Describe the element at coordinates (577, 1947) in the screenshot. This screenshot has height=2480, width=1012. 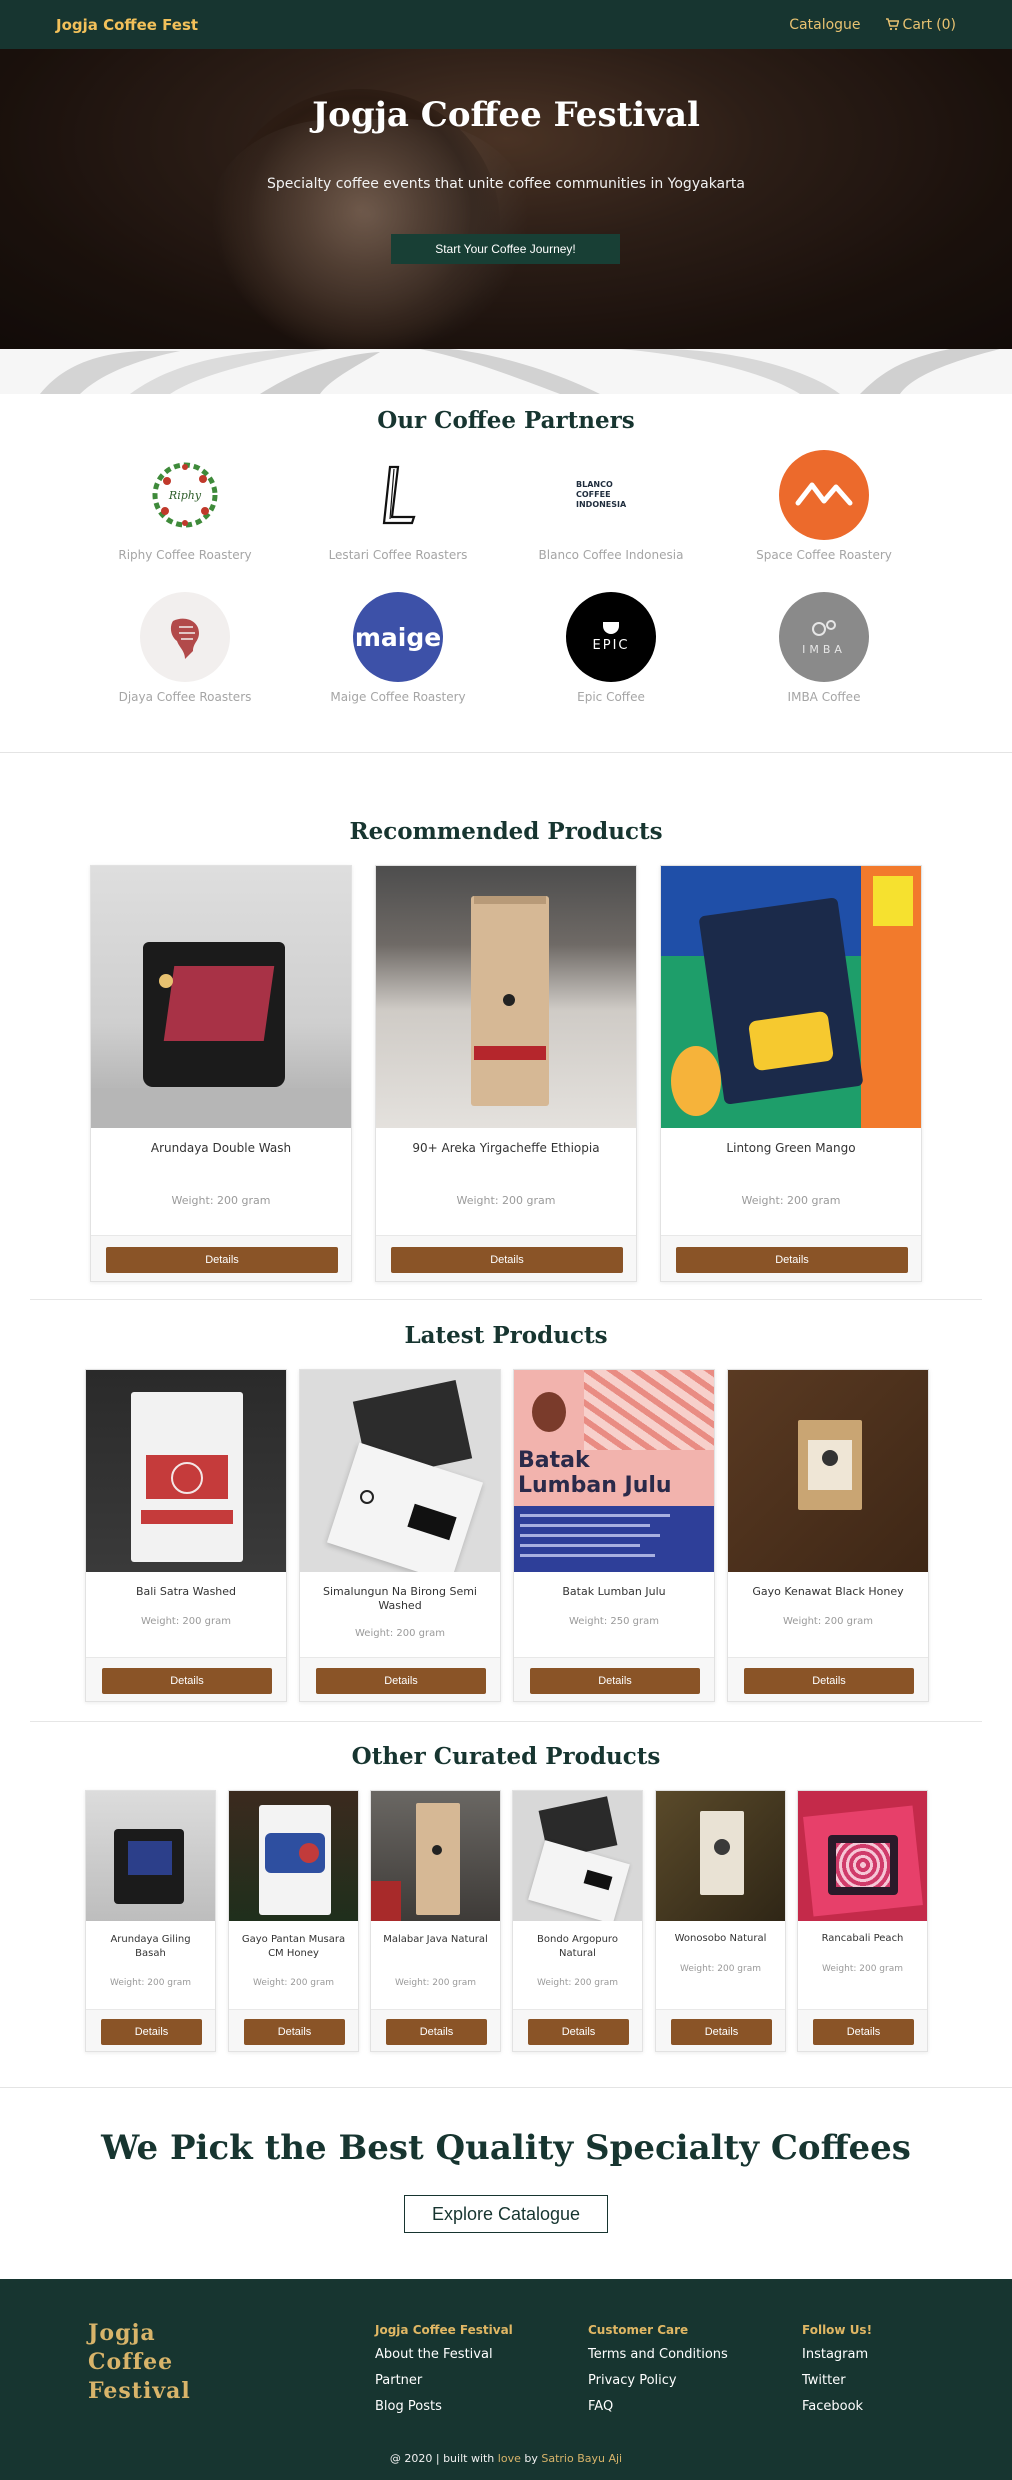
I see `product-name: Bondo Argopuro Natural` at that location.